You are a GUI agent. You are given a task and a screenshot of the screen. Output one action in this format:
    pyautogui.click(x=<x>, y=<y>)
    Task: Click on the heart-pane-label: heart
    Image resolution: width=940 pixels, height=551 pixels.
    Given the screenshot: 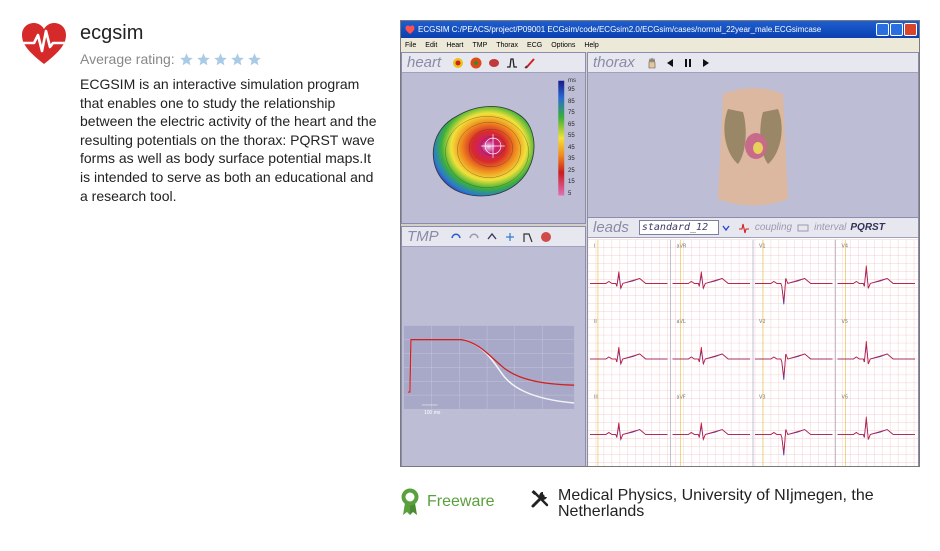 What is the action you would take?
    pyautogui.click(x=424, y=62)
    